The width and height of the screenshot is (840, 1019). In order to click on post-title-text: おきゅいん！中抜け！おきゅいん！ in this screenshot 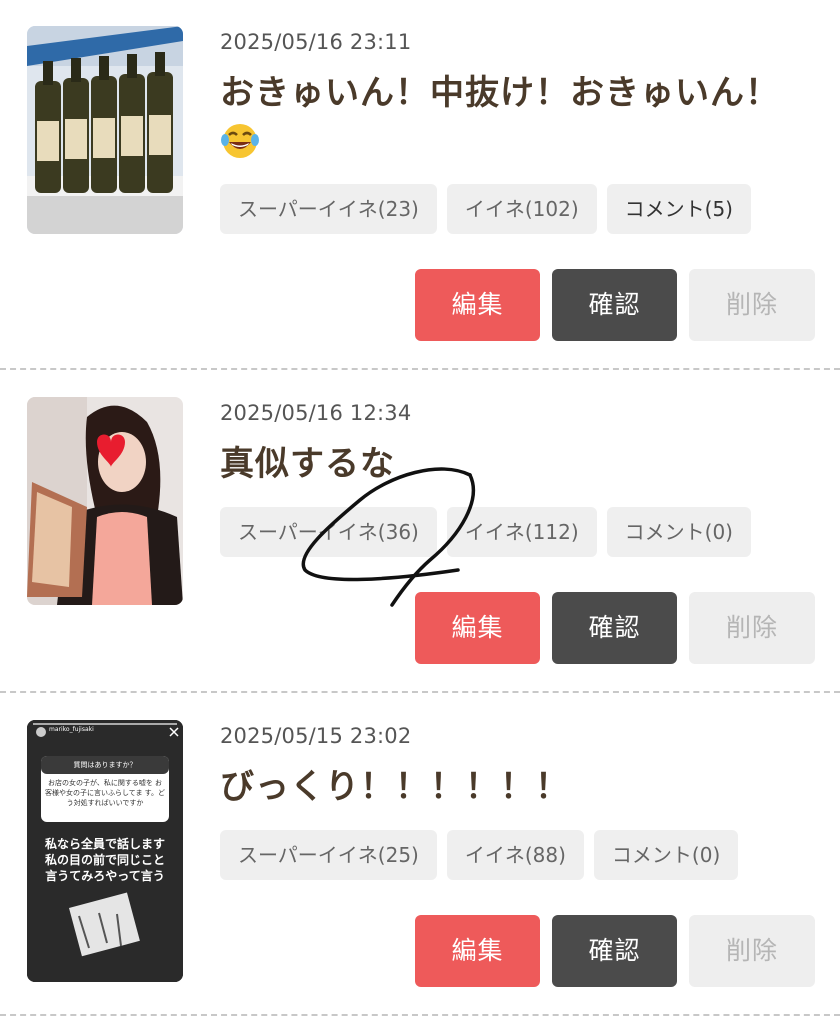, I will do `click(500, 93)`.